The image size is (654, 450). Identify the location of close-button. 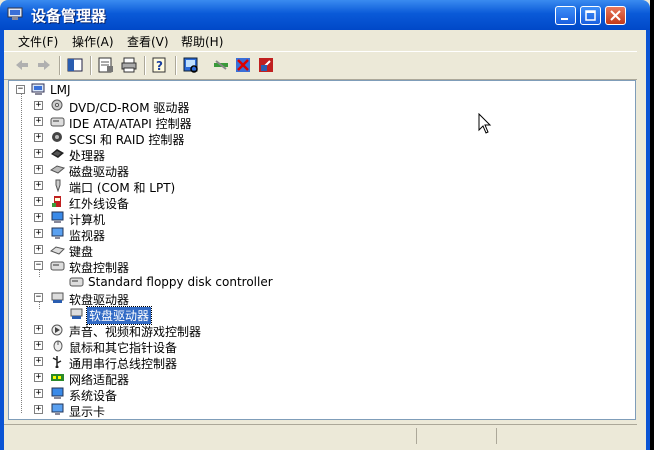
(615, 15).